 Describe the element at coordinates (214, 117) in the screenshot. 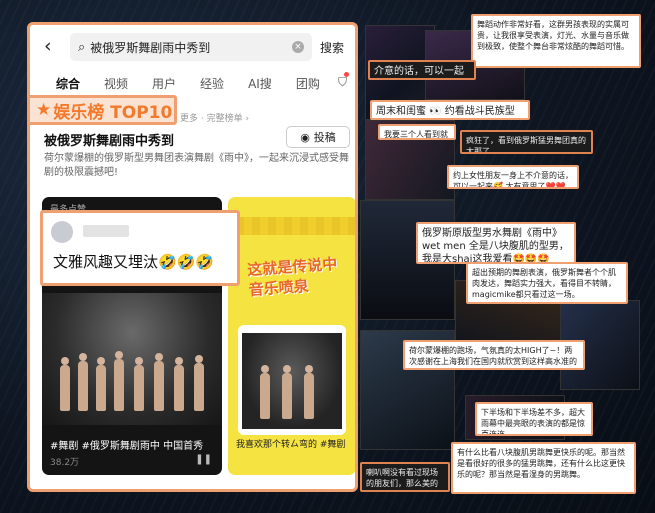

I see `full-list-link: 更多 · 完整榜单 ›` at that location.